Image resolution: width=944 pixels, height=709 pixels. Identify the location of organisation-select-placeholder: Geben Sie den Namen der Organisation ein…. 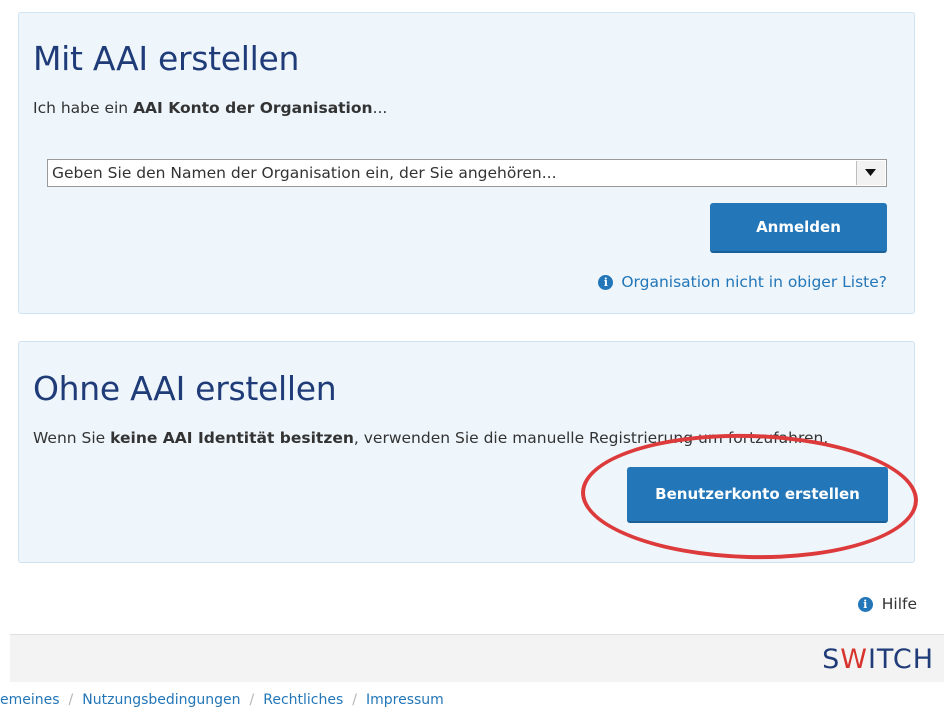
(304, 173).